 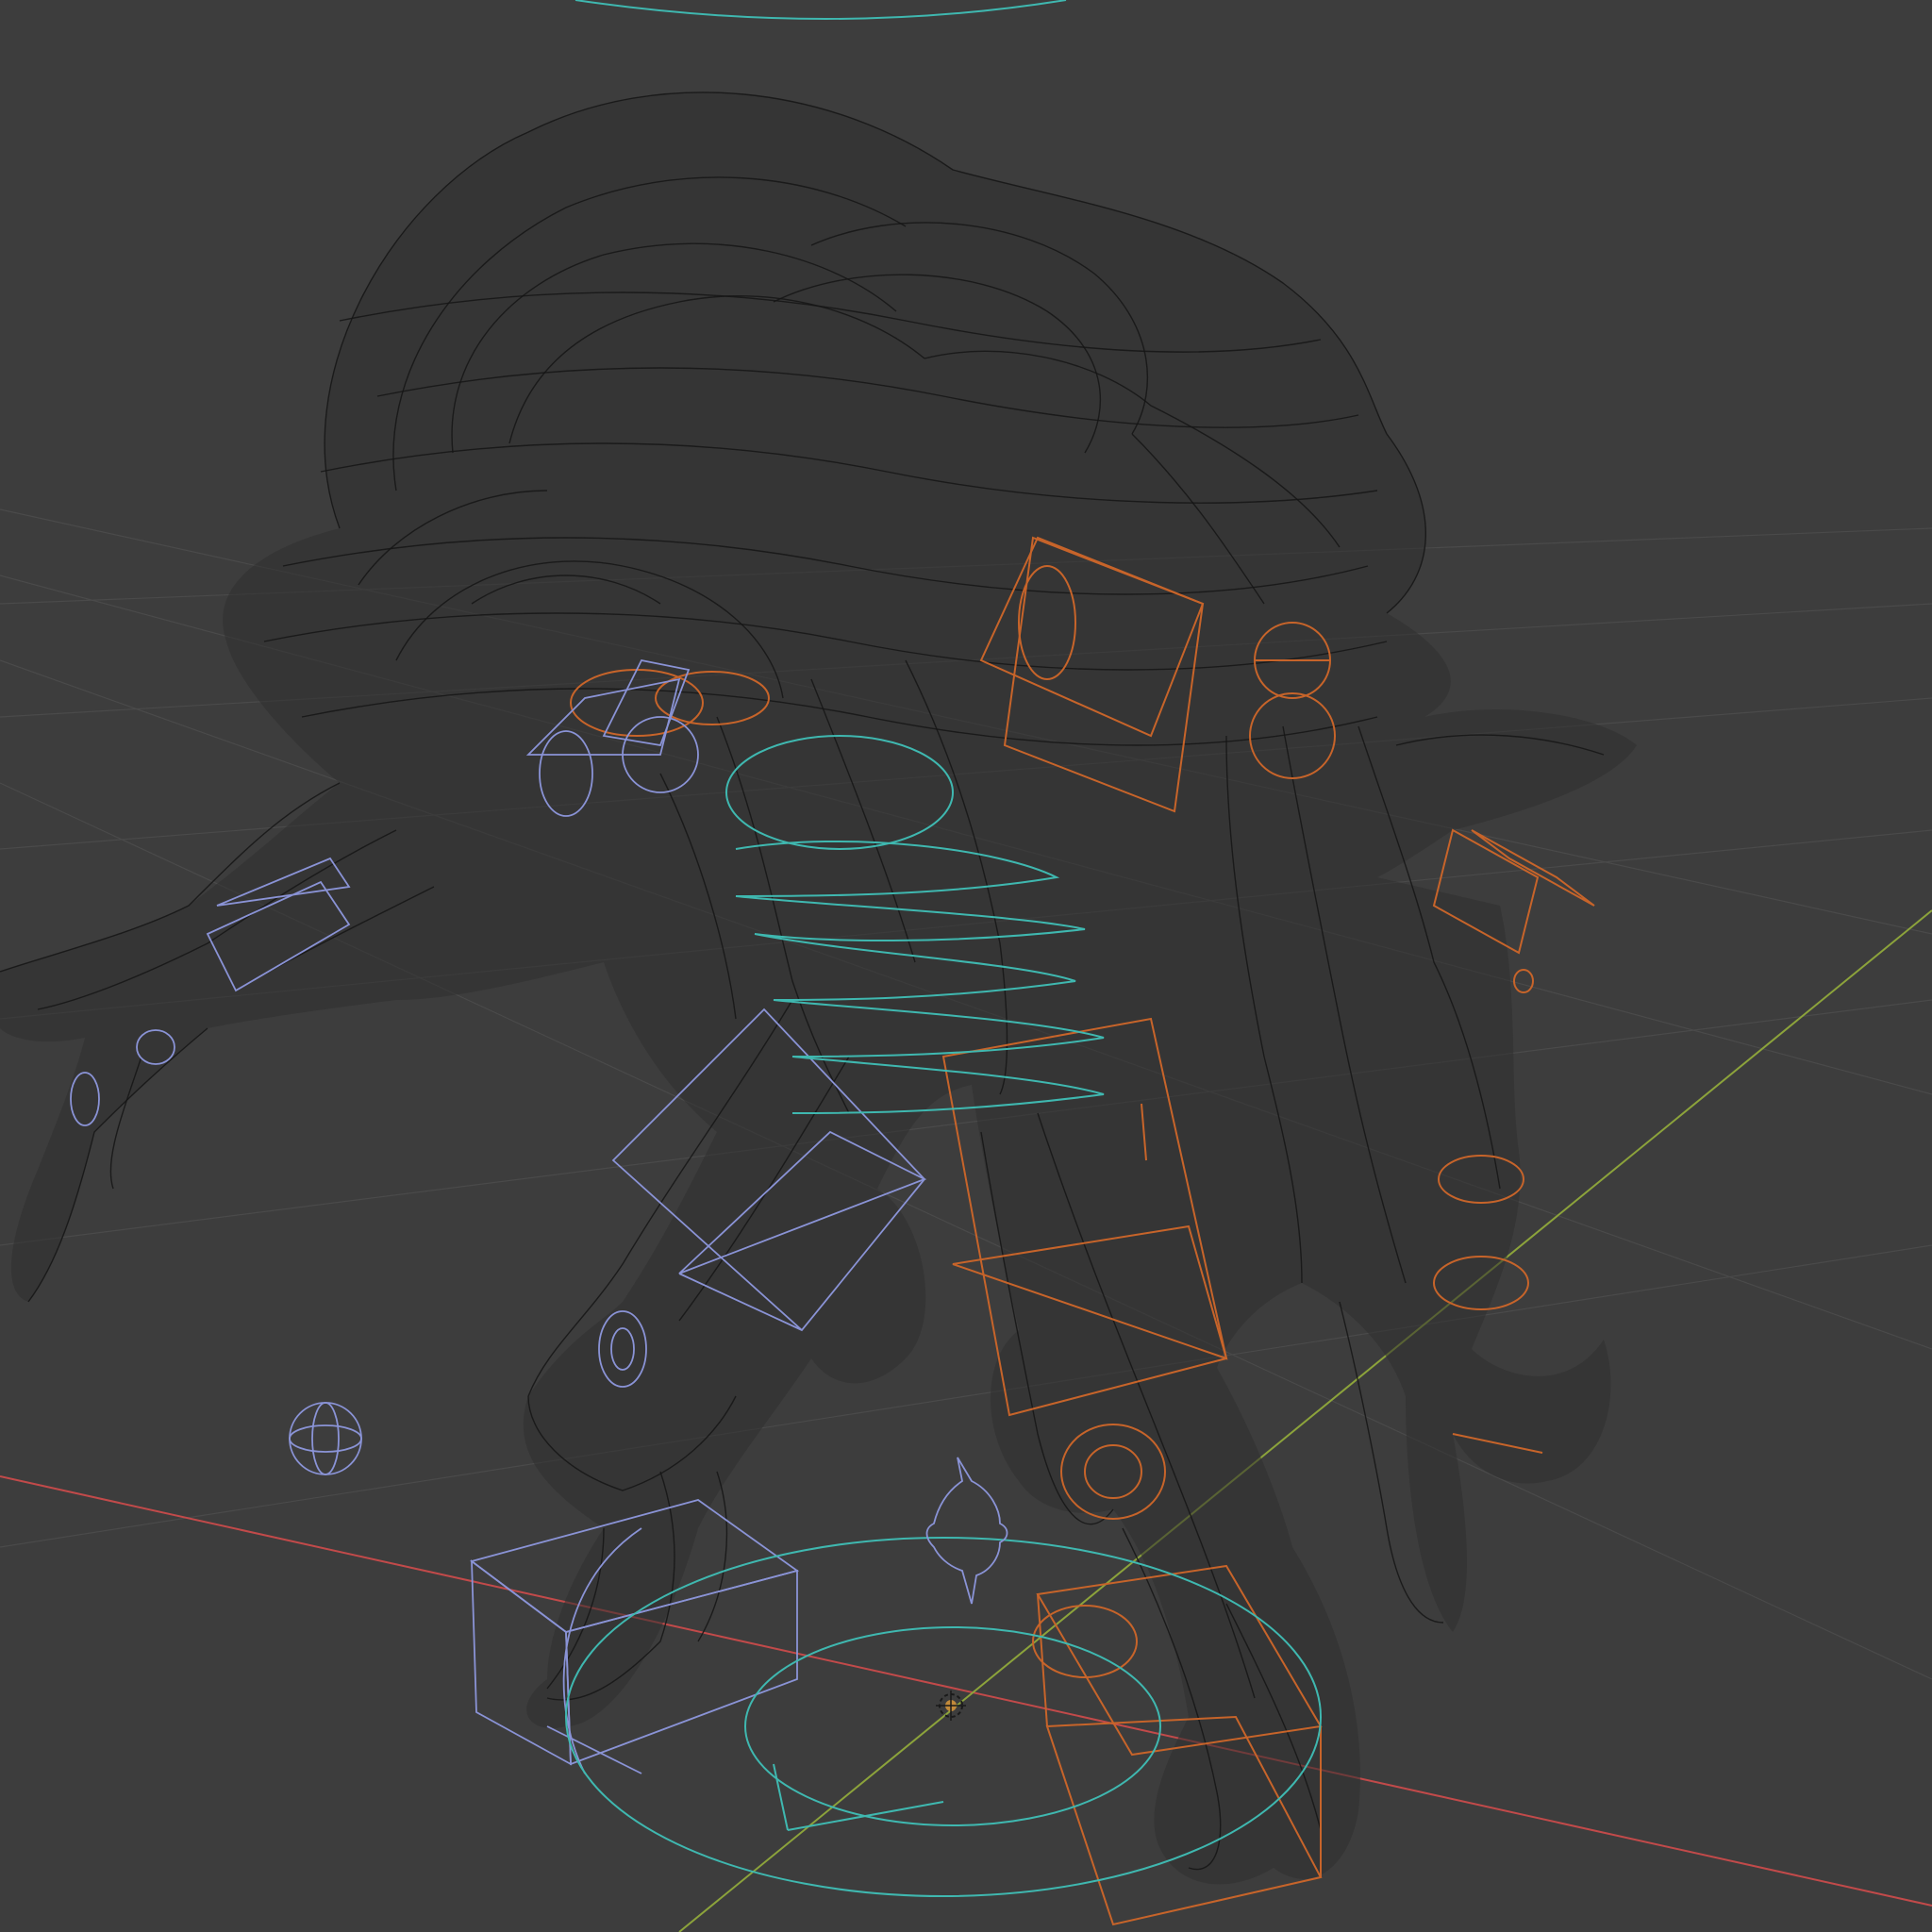 I want to click on root-control-arc, so click(x=821, y=10).